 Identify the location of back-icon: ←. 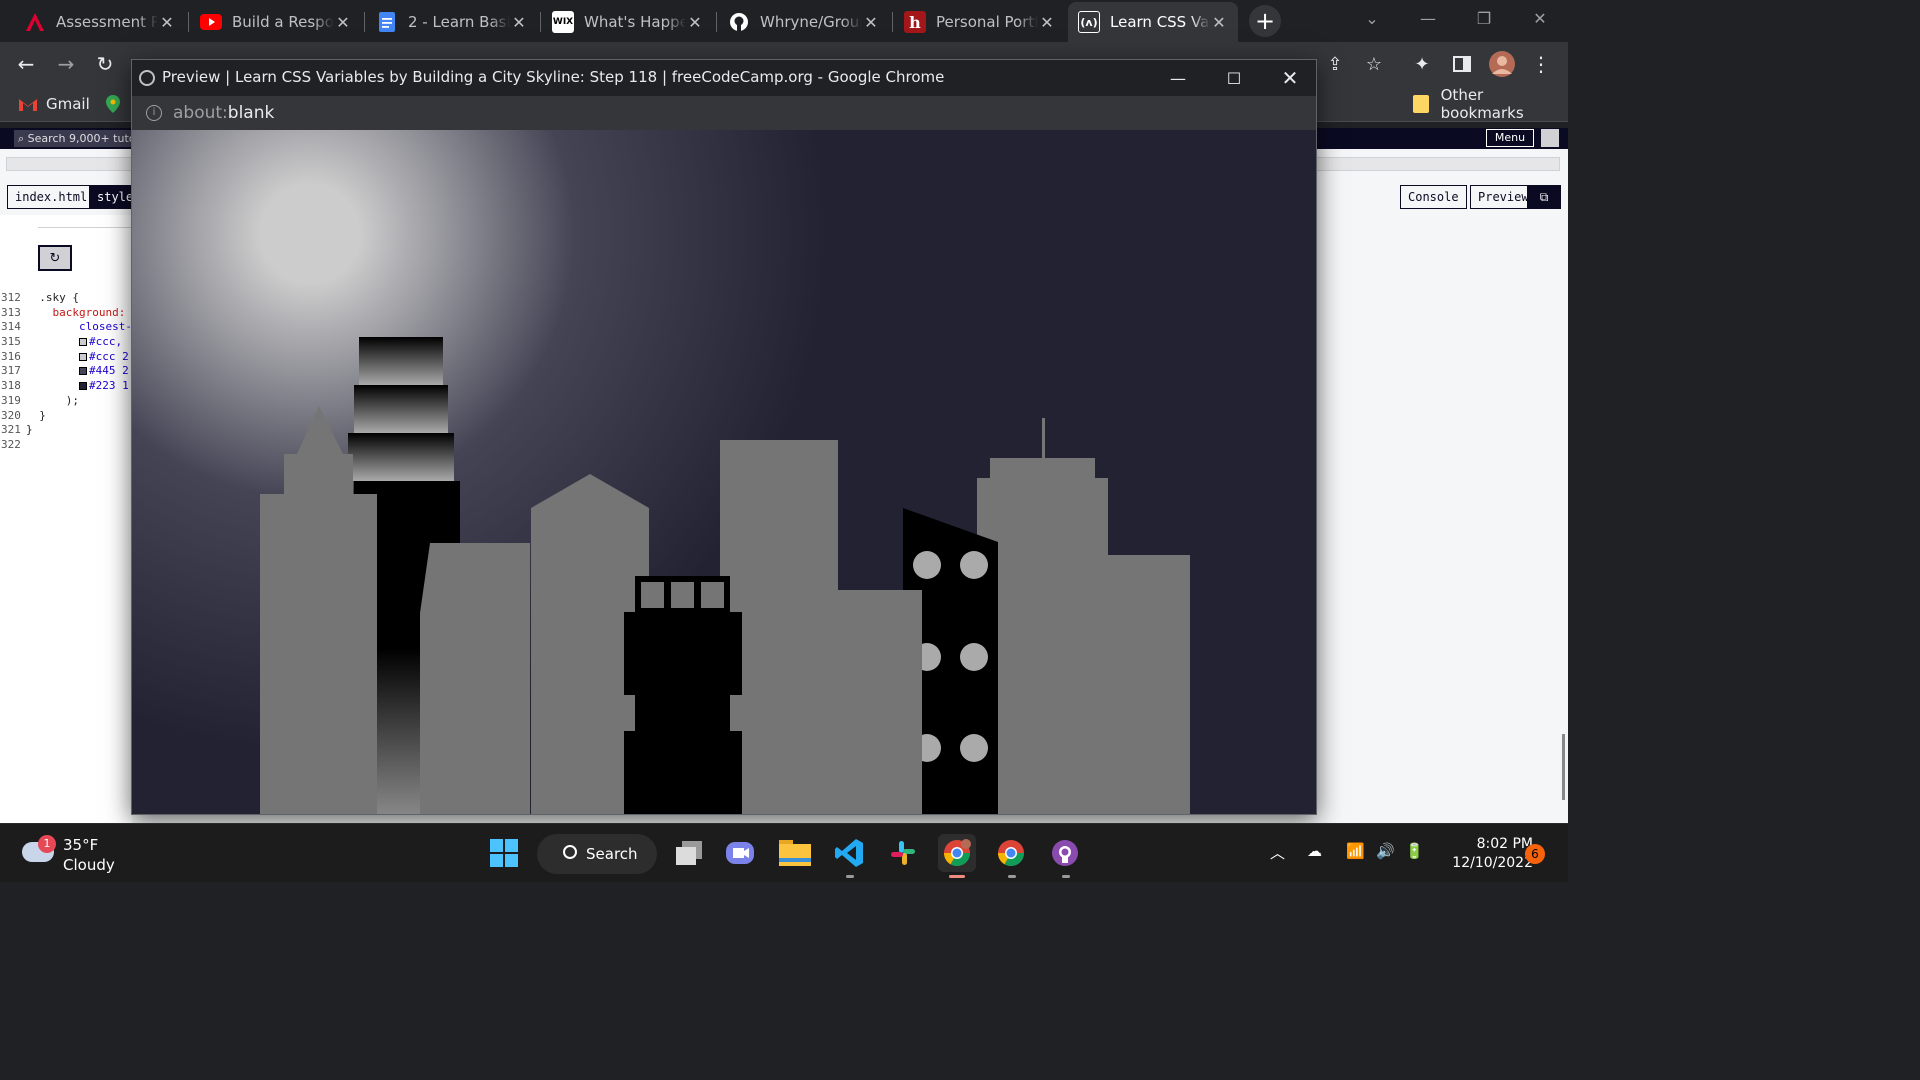
(26, 64).